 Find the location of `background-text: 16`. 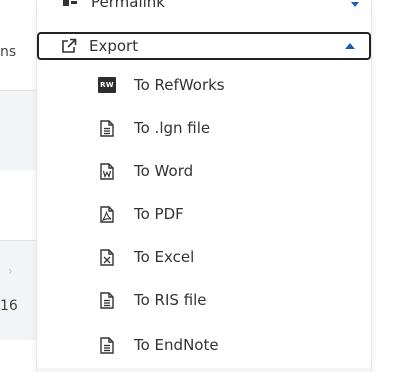

background-text: 16 is located at coordinates (9, 306).